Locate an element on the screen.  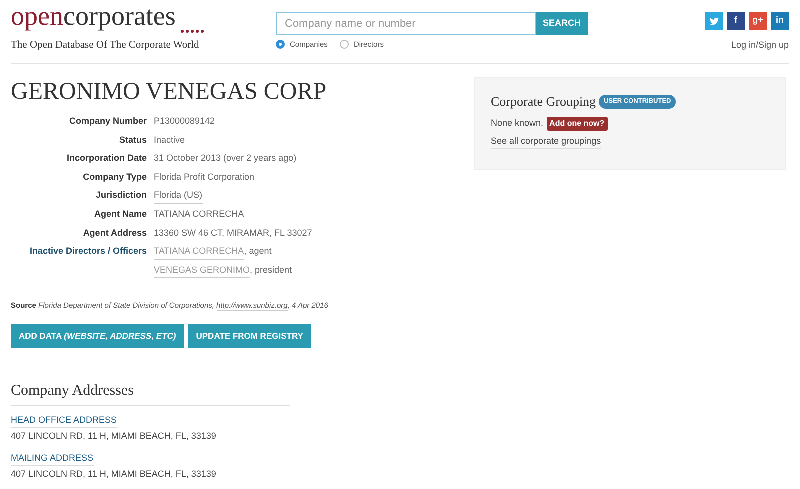
officer-role: , agent is located at coordinates (258, 251).